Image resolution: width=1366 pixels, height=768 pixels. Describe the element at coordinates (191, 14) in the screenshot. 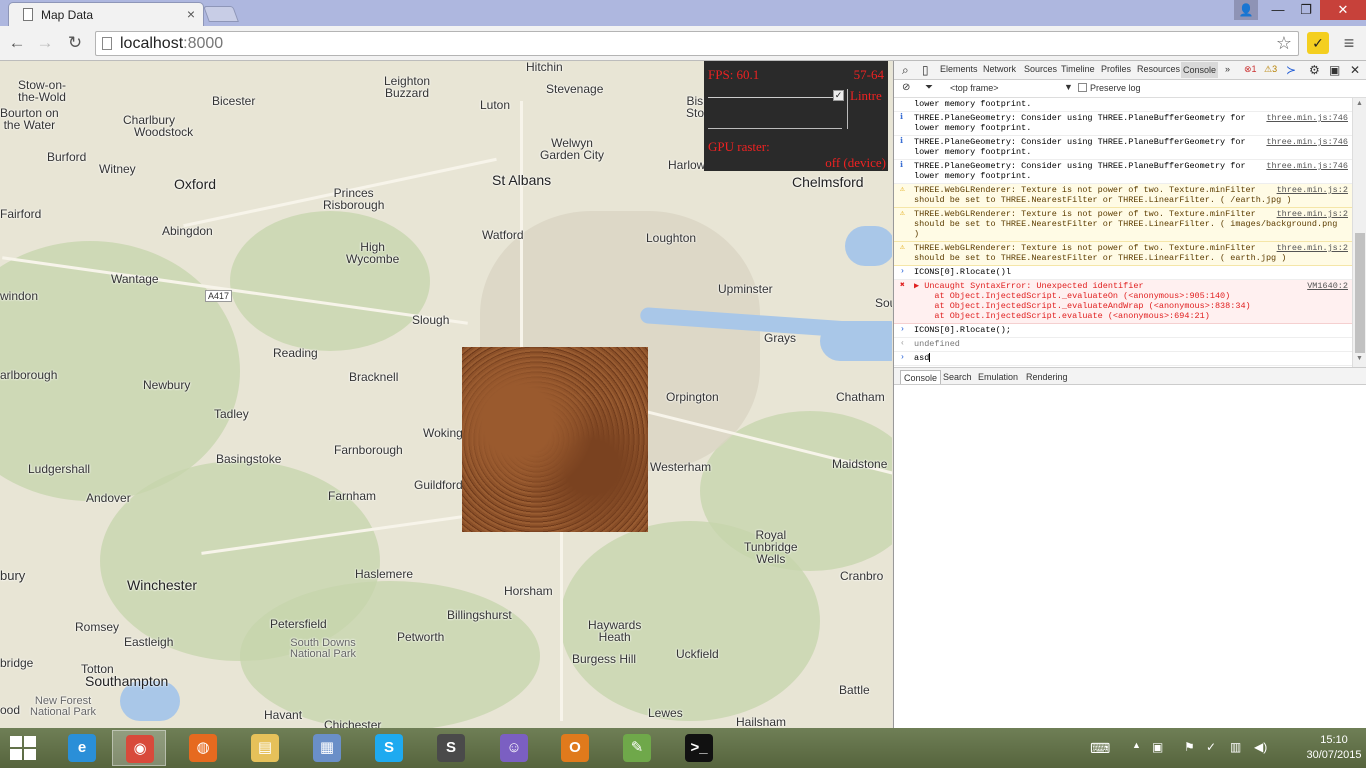

I see `tab-close-icon: ×` at that location.